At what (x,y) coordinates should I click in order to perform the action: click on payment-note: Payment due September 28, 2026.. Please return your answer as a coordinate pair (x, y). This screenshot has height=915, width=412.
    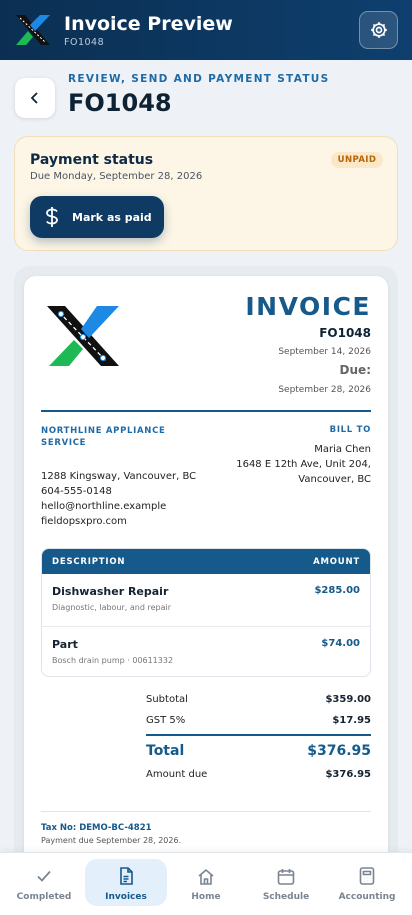
    Looking at the image, I should click on (111, 840).